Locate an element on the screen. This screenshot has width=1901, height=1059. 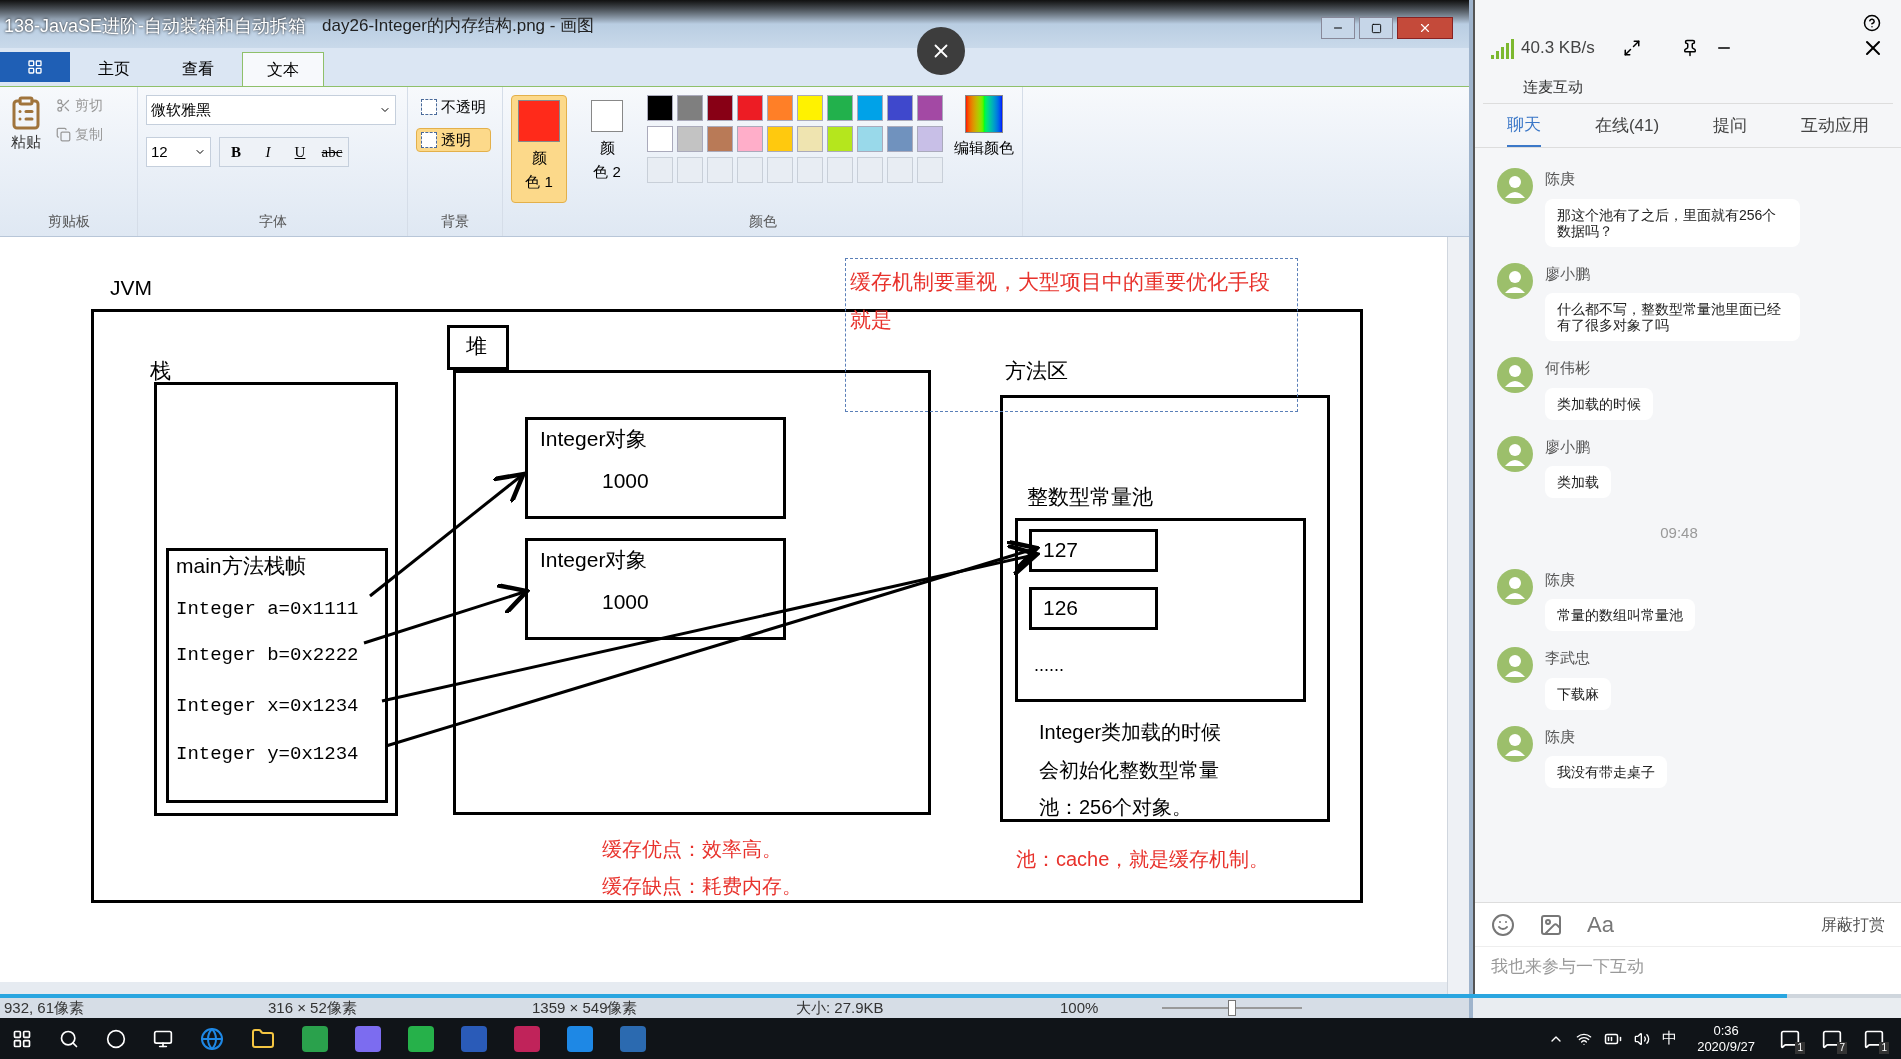
chat-input-field: 我也来参与一下互动 is located at coordinates (1688, 970).